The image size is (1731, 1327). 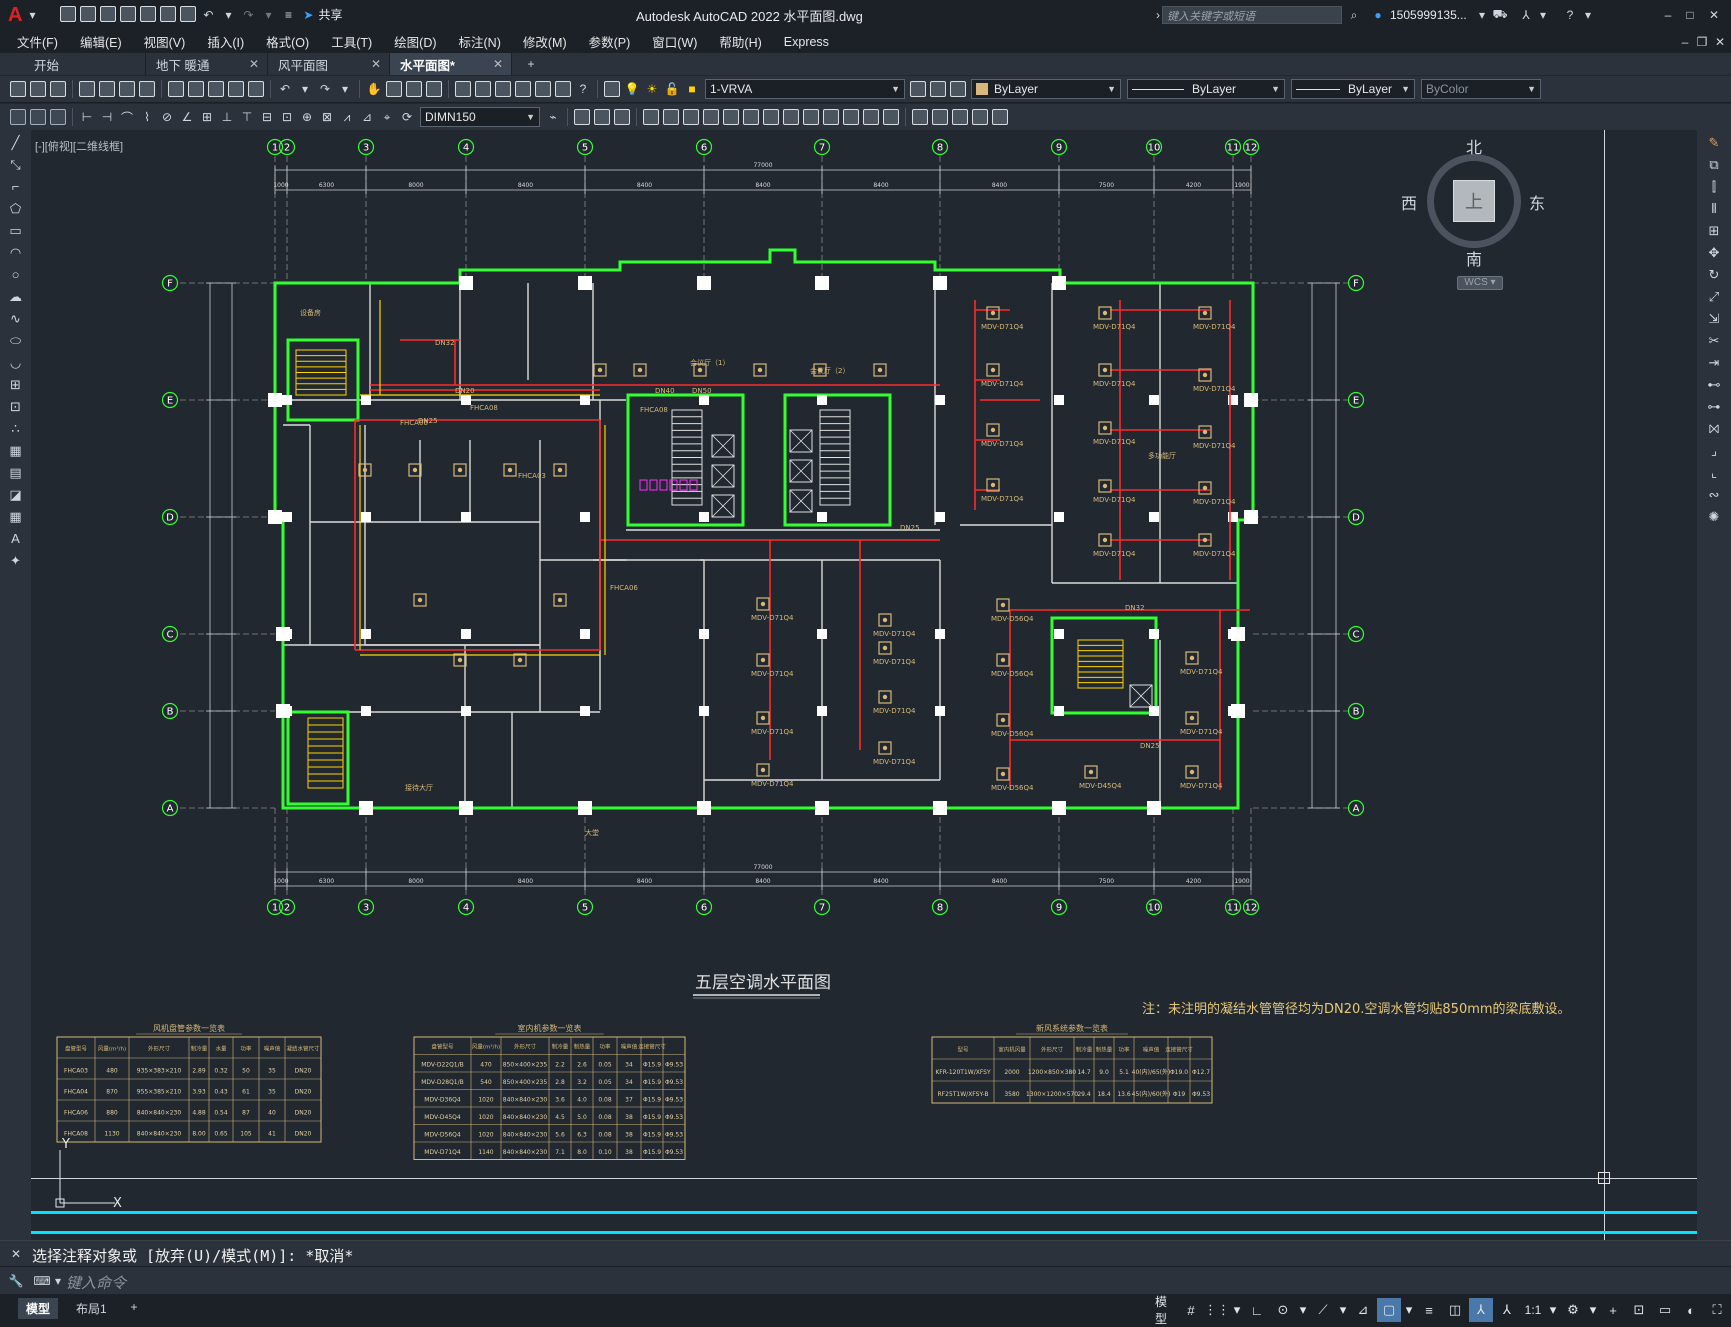 What do you see at coordinates (480, 41) in the screenshot?
I see `menu-dimension: 标注(N)` at bounding box center [480, 41].